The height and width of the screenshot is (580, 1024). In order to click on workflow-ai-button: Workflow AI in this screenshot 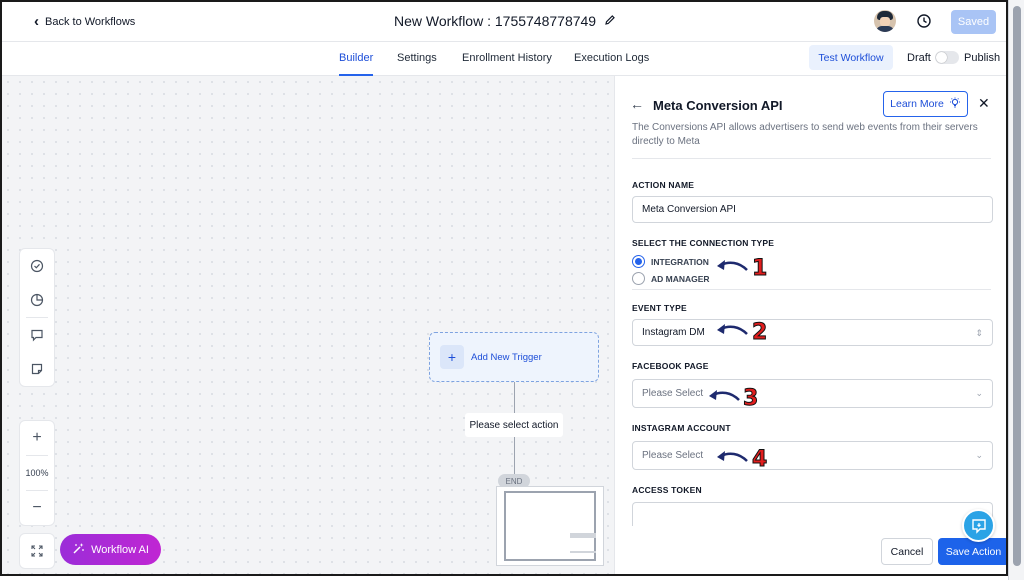, I will do `click(110, 549)`.